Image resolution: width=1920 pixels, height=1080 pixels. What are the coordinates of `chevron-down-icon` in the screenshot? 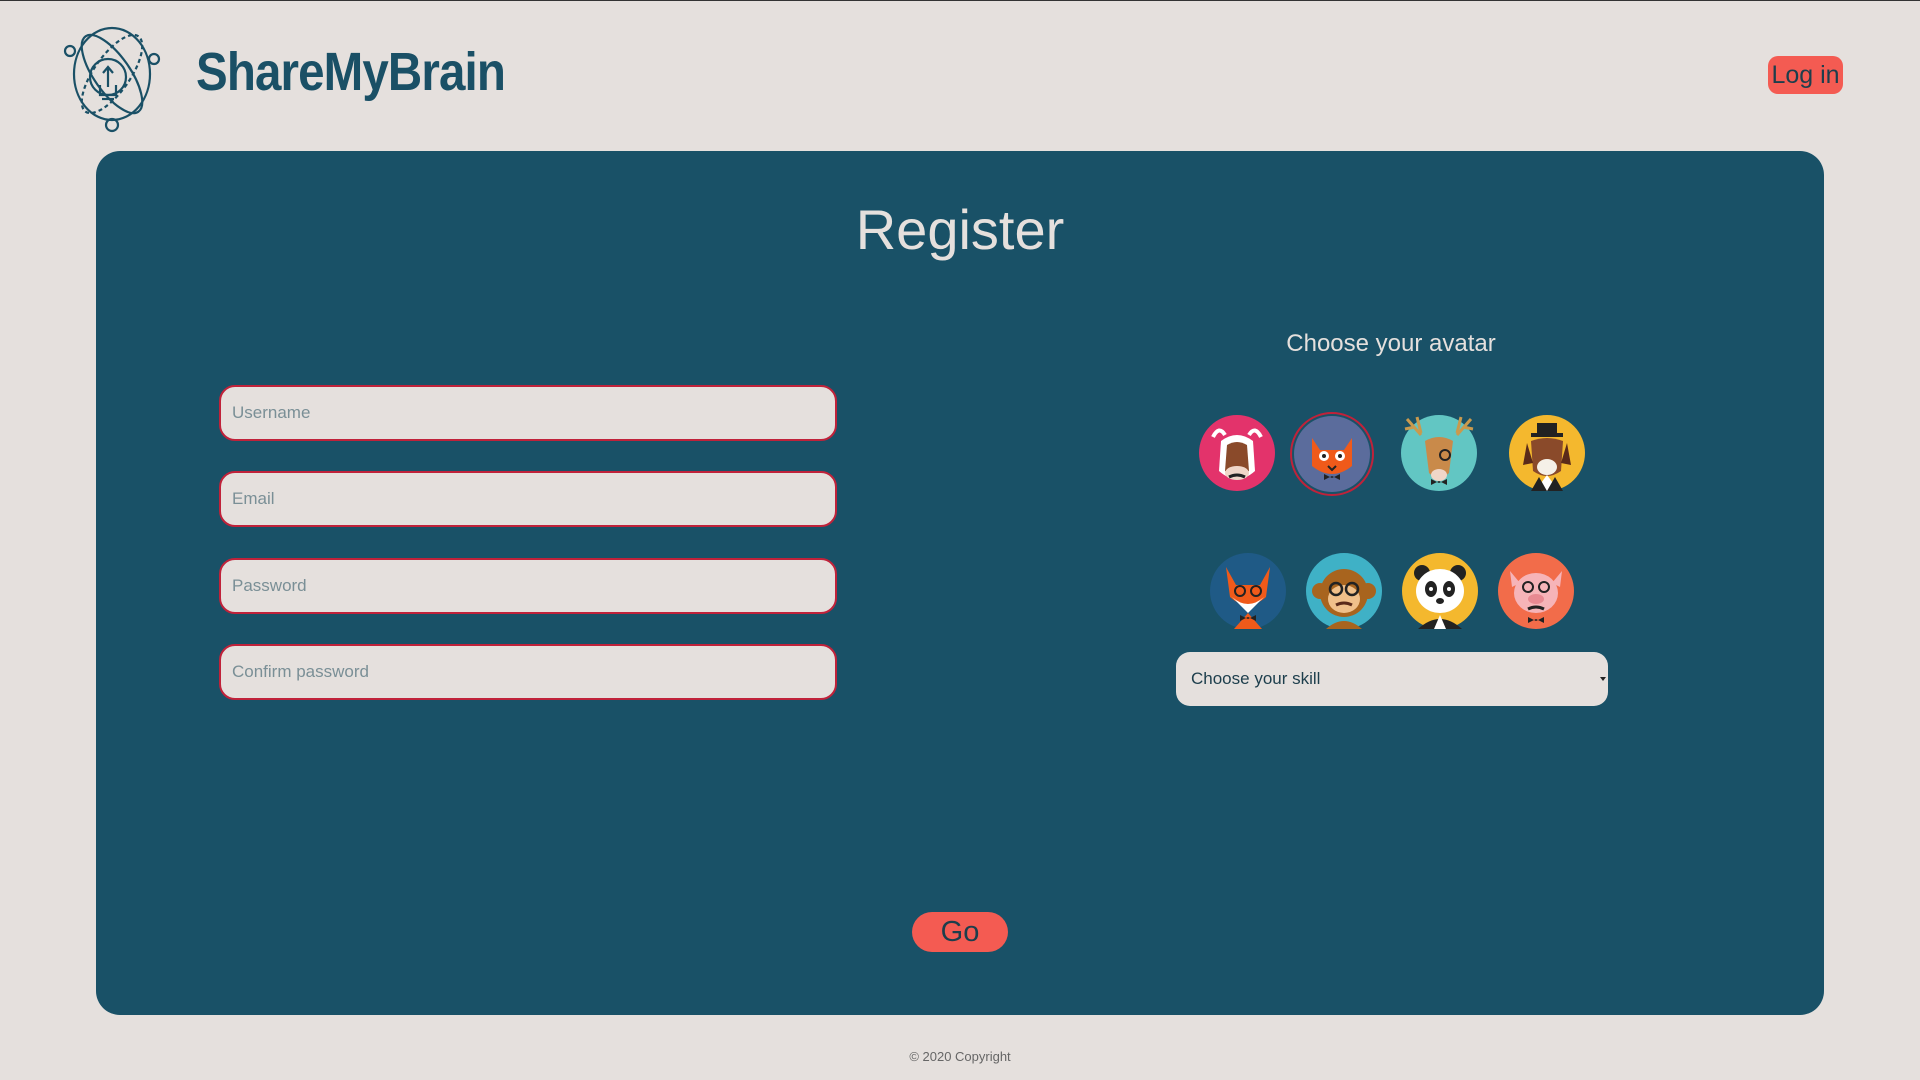 It's located at (1603, 679).